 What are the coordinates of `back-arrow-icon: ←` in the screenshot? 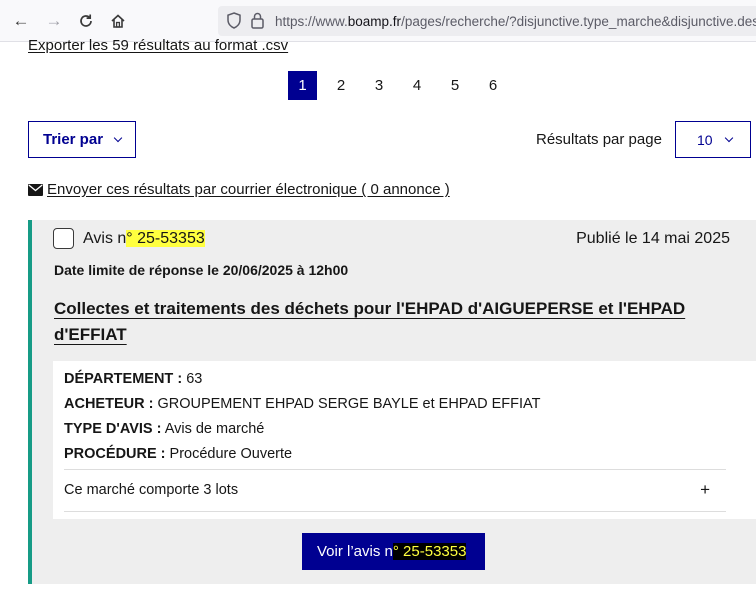 It's located at (21, 21).